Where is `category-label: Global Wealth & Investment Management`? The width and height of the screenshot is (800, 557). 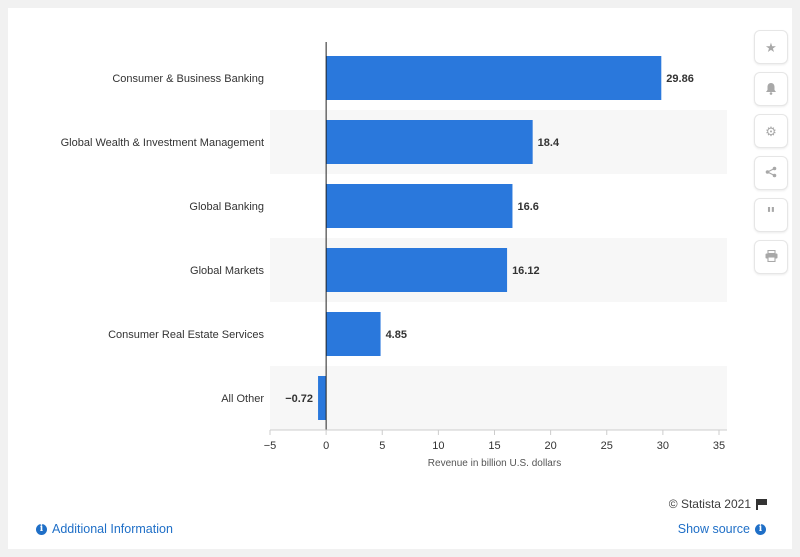
category-label: Global Wealth & Investment Management is located at coordinates (162, 143).